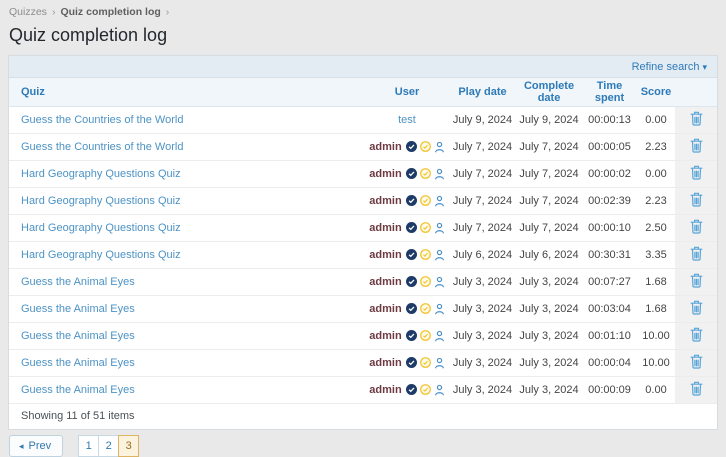 The height and width of the screenshot is (457, 726). I want to click on score-cell: 2.50, so click(656, 228).